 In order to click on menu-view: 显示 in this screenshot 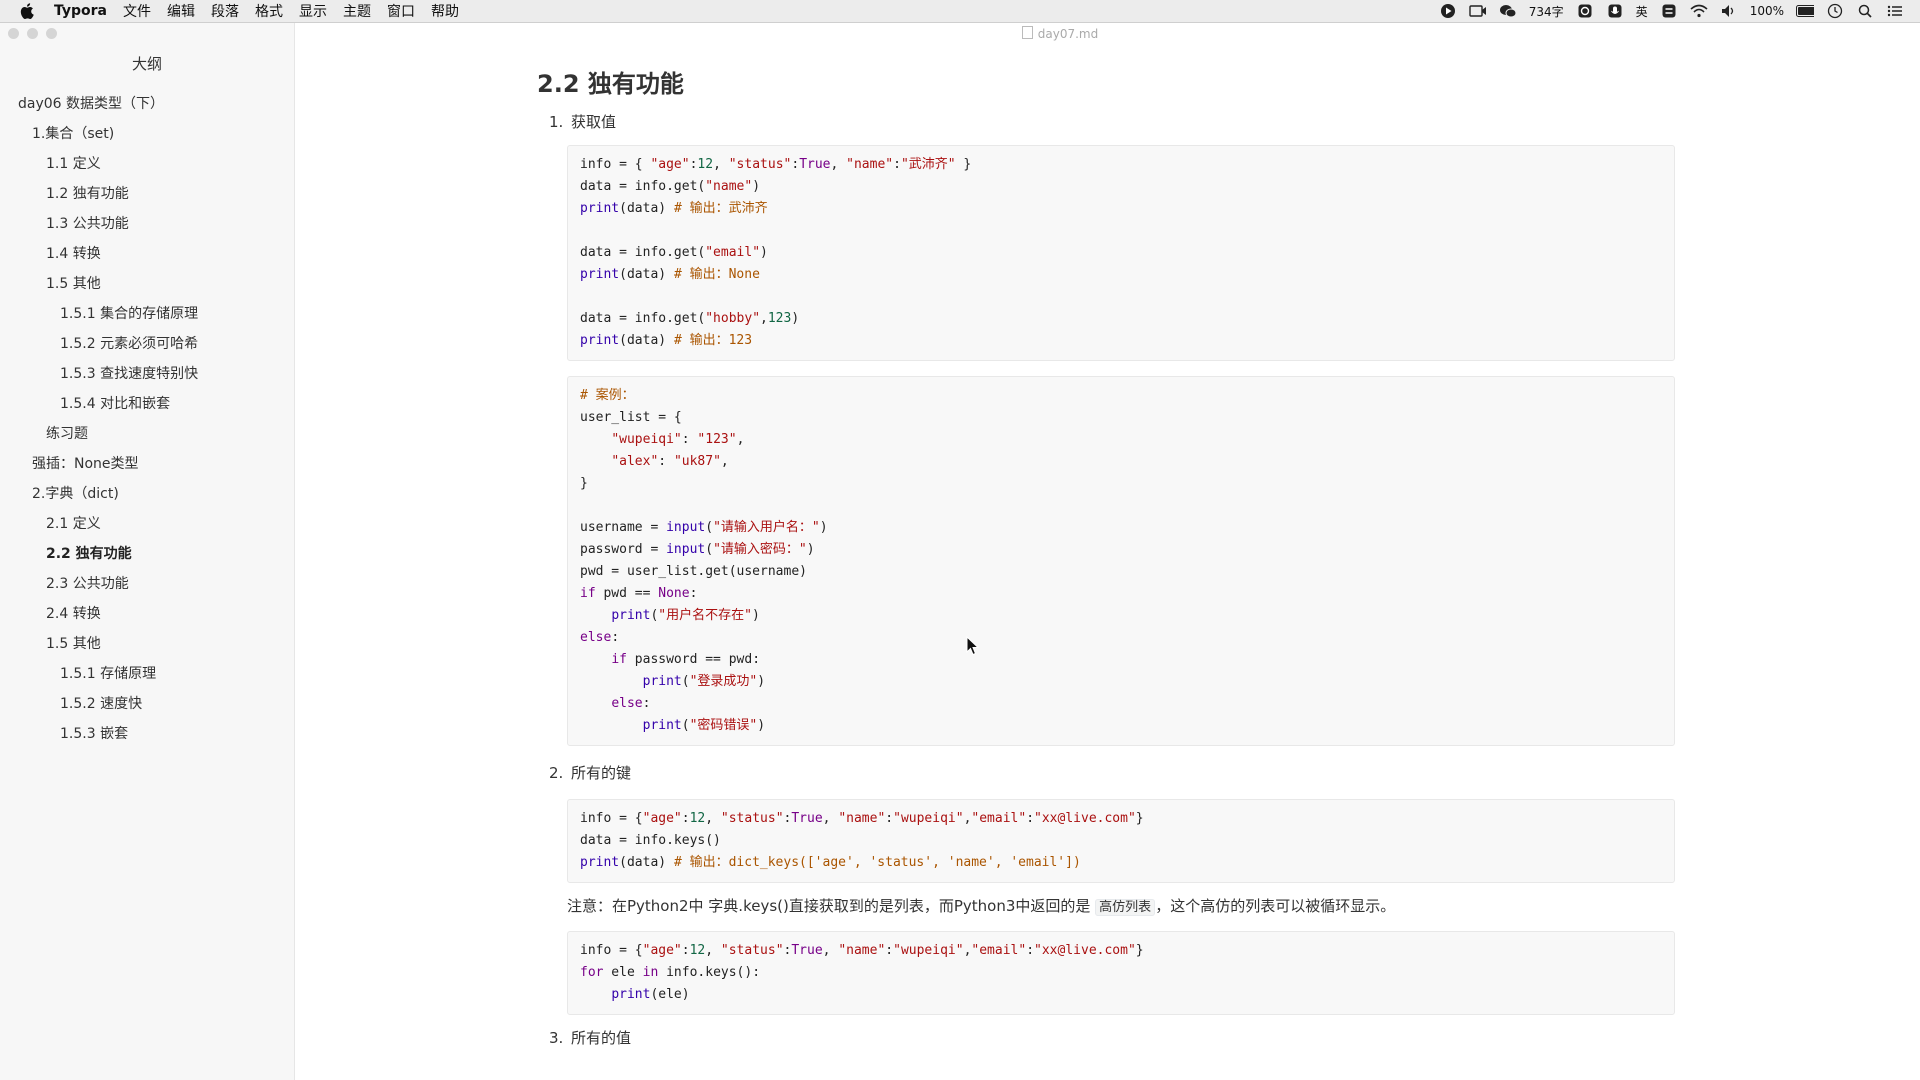, I will do `click(313, 11)`.